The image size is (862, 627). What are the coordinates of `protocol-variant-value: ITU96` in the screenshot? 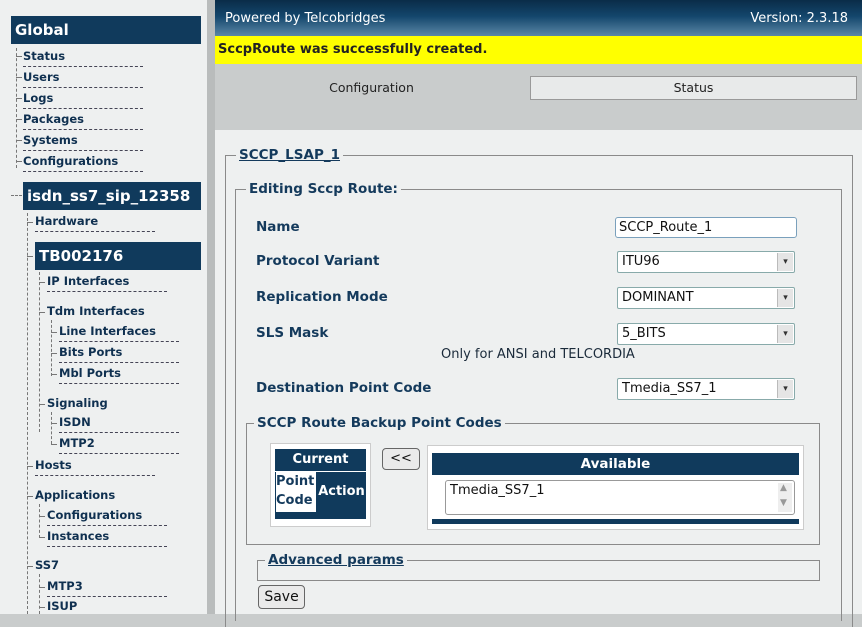 It's located at (641, 261).